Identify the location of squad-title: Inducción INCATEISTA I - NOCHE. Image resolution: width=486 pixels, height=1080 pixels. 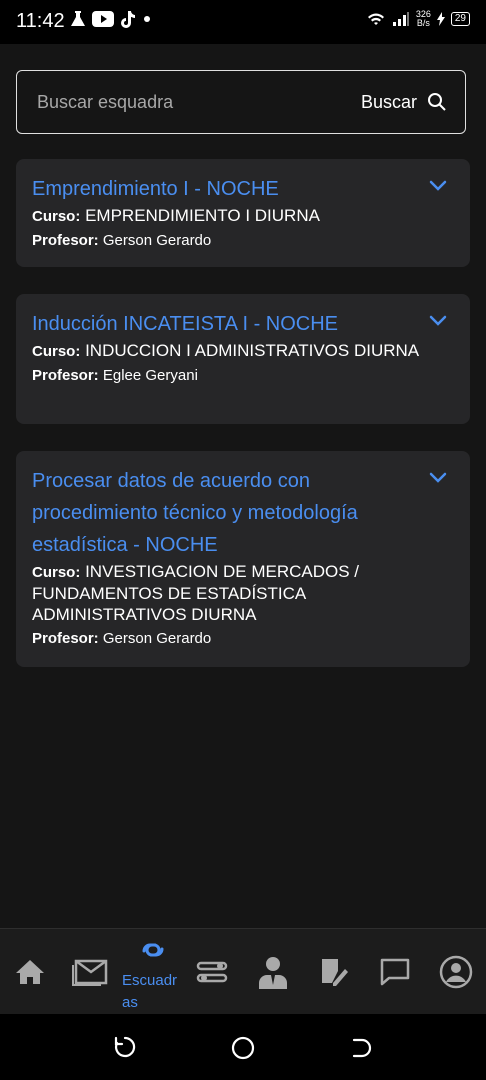
(243, 324).